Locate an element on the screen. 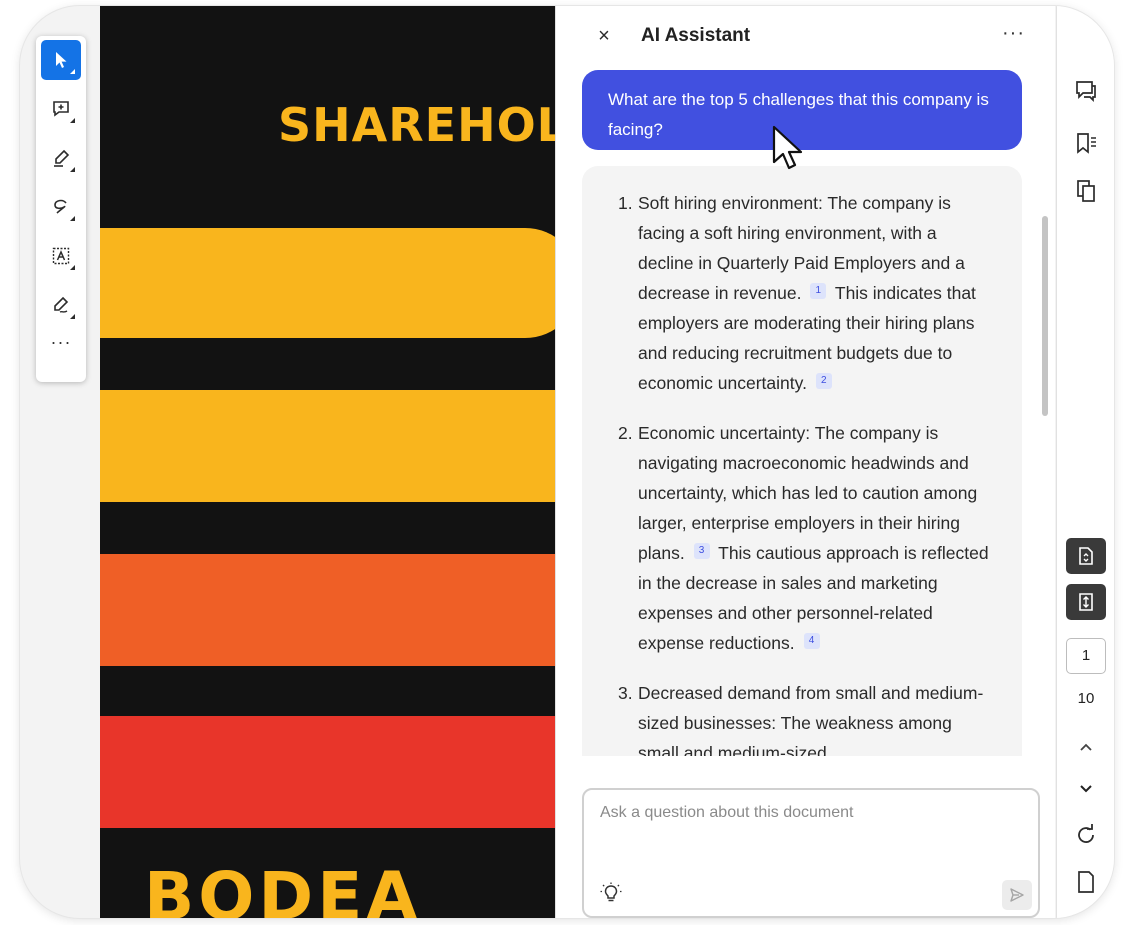 This screenshot has width=1124, height=925. draw-button is located at coordinates (61, 207).